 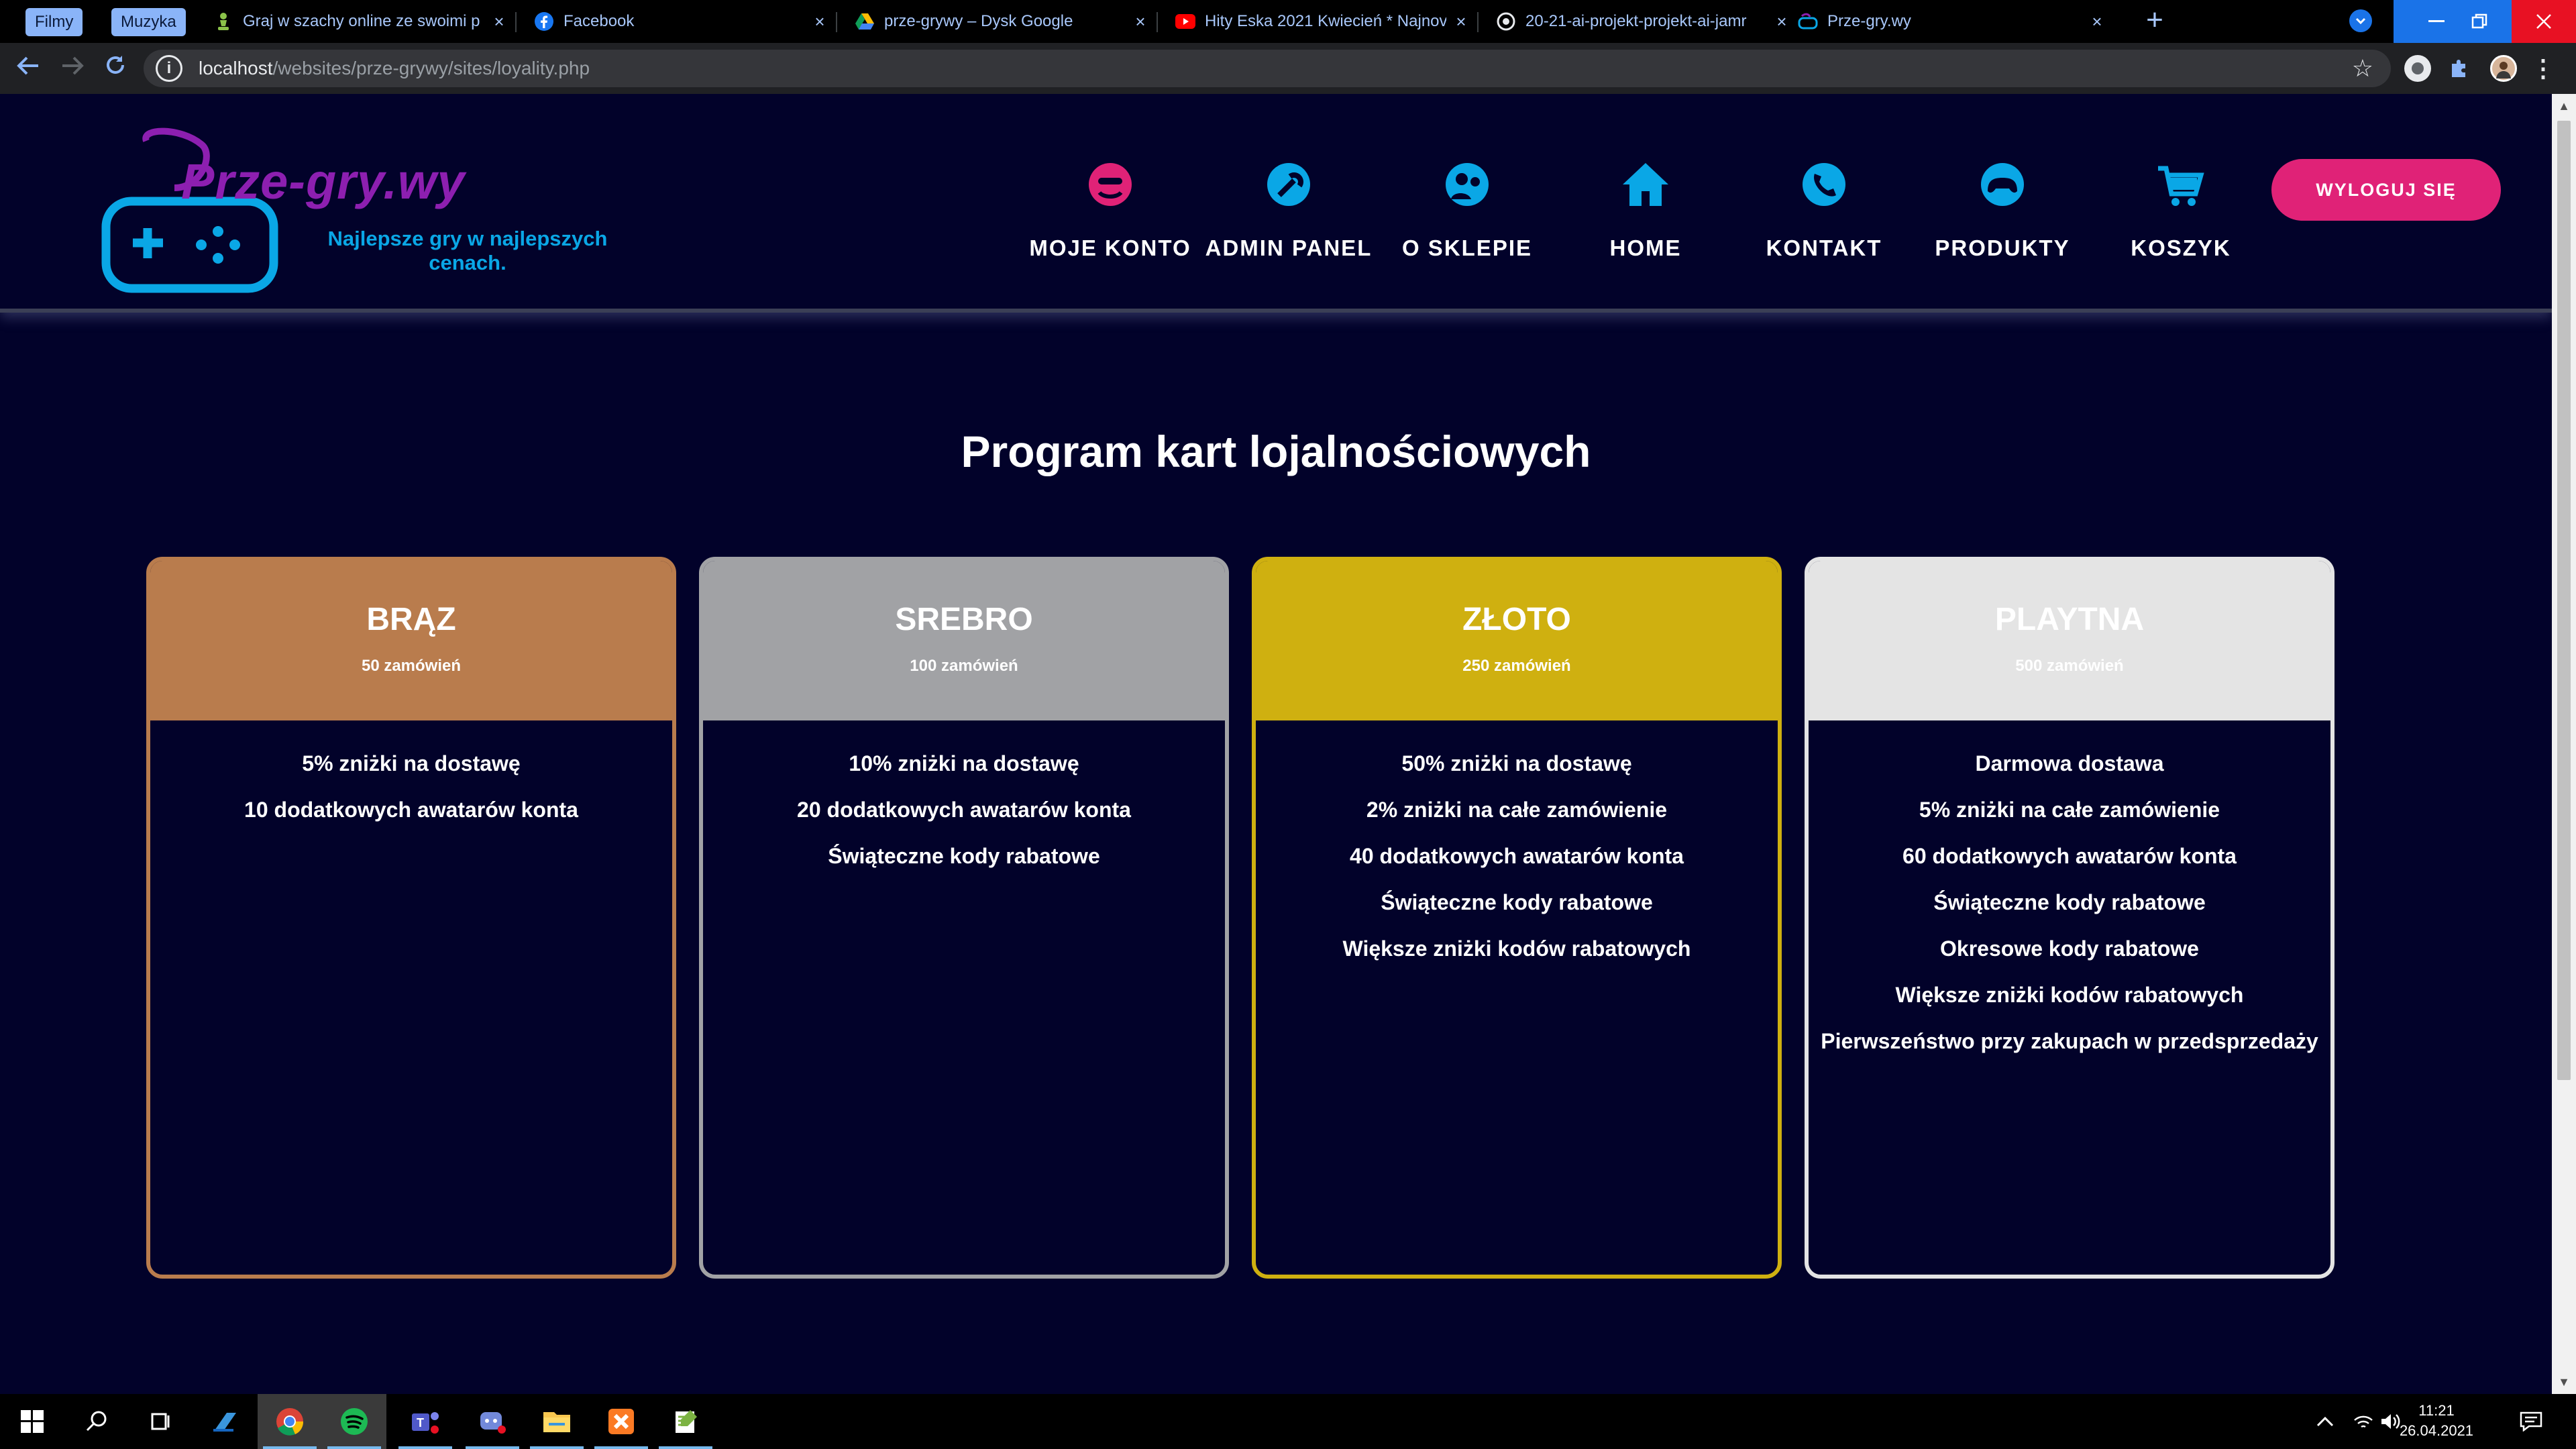 I want to click on windows-taskbar: T 11:21 26.04.2021, so click(x=1288, y=1421).